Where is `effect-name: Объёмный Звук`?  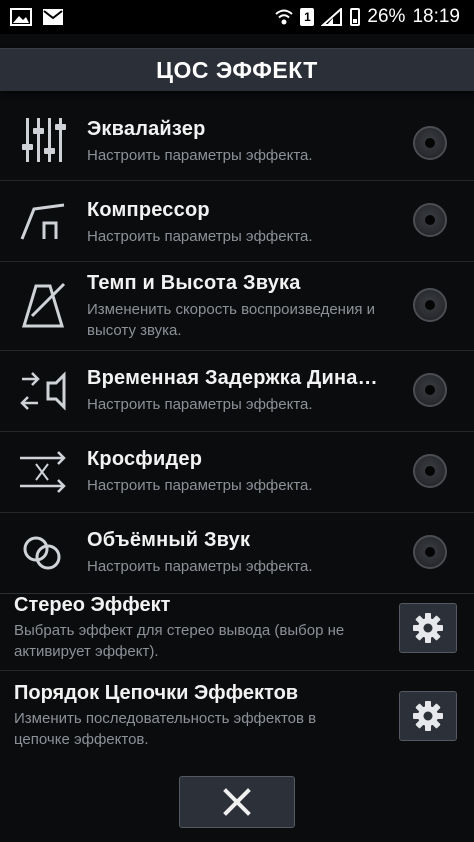
effect-name: Объёмный Звук is located at coordinates (169, 540).